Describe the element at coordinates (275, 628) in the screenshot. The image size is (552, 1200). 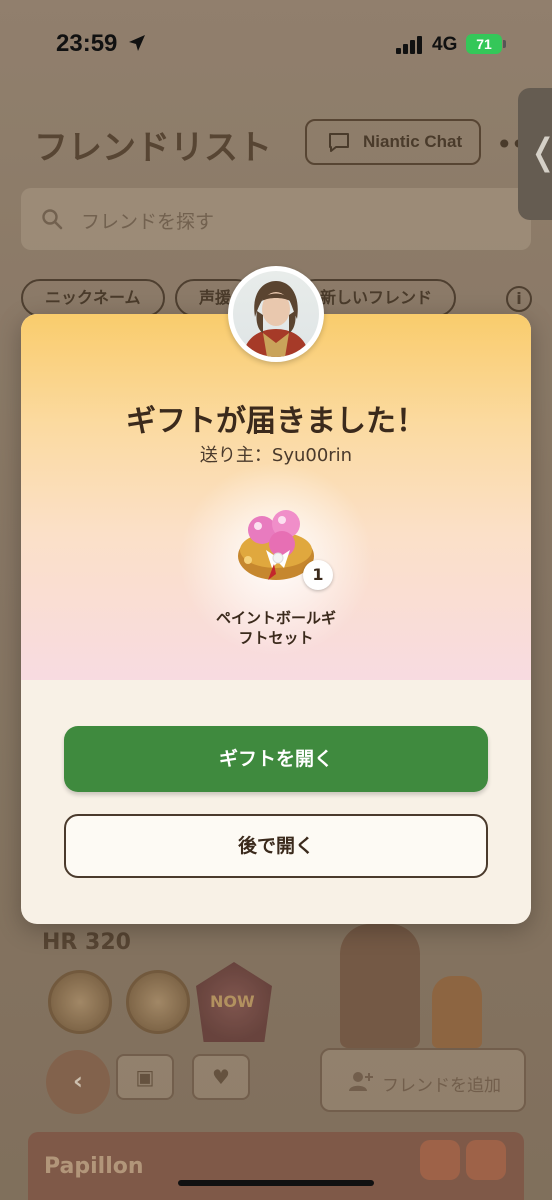
I see `gift-item-name: ペイントボールギフトセット` at that location.